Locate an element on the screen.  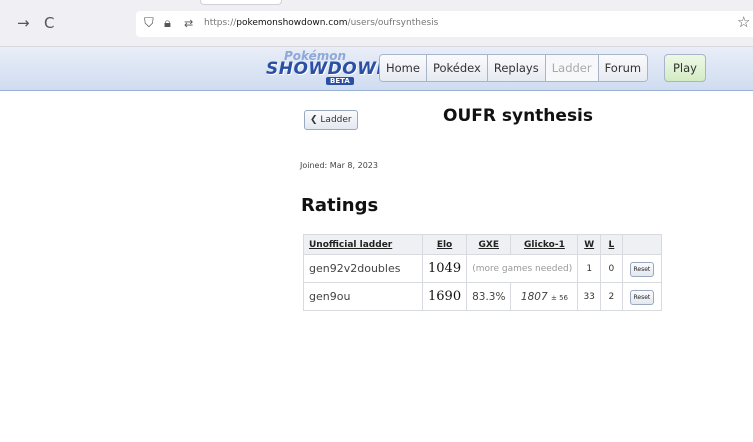
nav-tab-forum: Forum is located at coordinates (622, 68).